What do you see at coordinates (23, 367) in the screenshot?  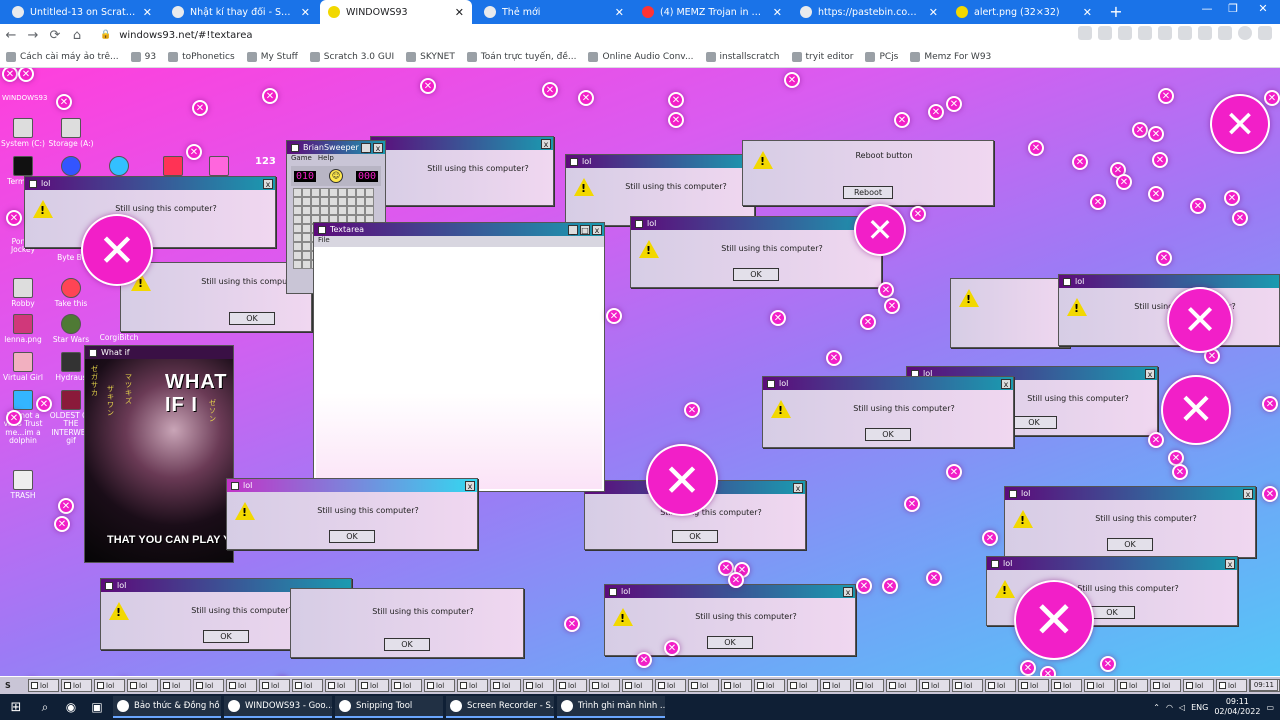 I see `desktop-icon-virtual-girl: Virtual Girl` at bounding box center [23, 367].